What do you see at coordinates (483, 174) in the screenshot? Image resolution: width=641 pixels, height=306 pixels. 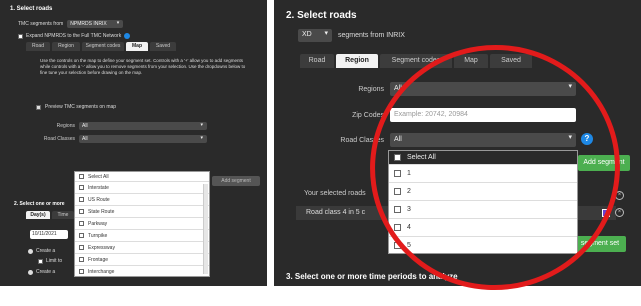 I see `list-item: 1` at bounding box center [483, 174].